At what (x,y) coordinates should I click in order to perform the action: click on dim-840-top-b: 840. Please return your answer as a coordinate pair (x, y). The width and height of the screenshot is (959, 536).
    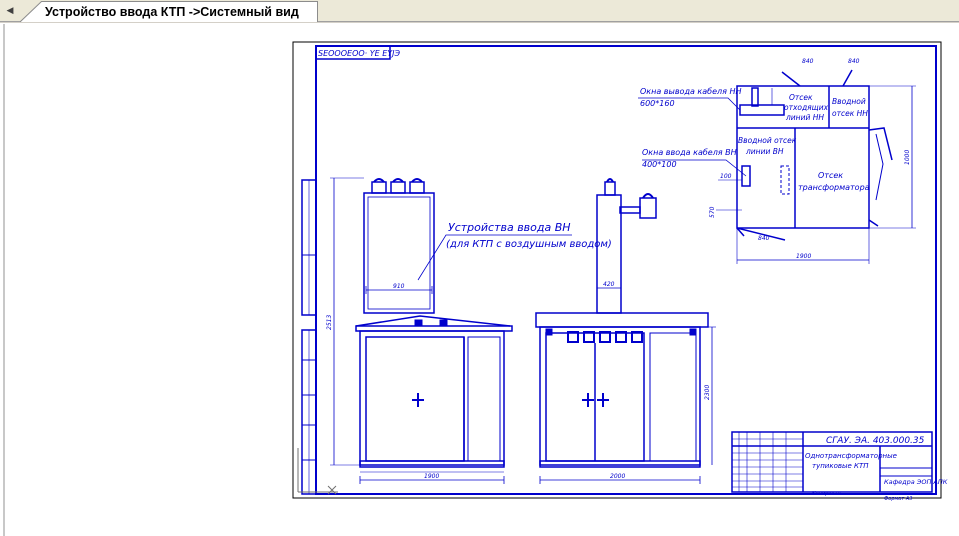
    Looking at the image, I should click on (854, 61).